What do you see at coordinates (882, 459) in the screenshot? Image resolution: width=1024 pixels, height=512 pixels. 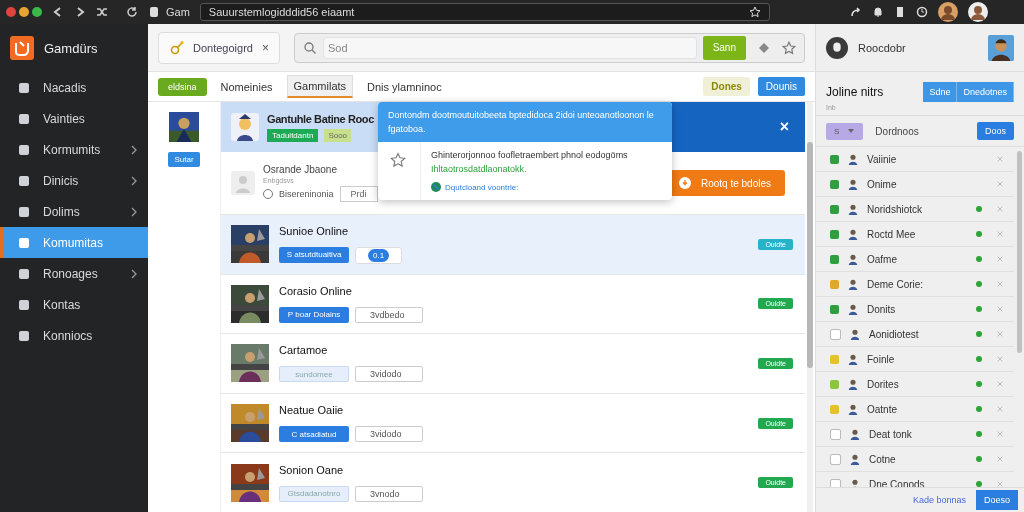 I see `contact-name: Cotne` at bounding box center [882, 459].